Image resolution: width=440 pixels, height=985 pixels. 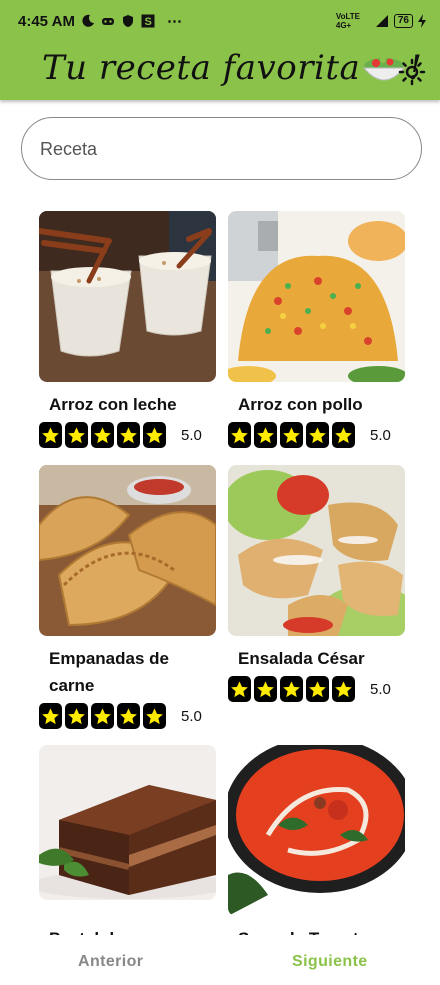 What do you see at coordinates (301, 658) in the screenshot?
I see `recipe-title: Ensalada César` at bounding box center [301, 658].